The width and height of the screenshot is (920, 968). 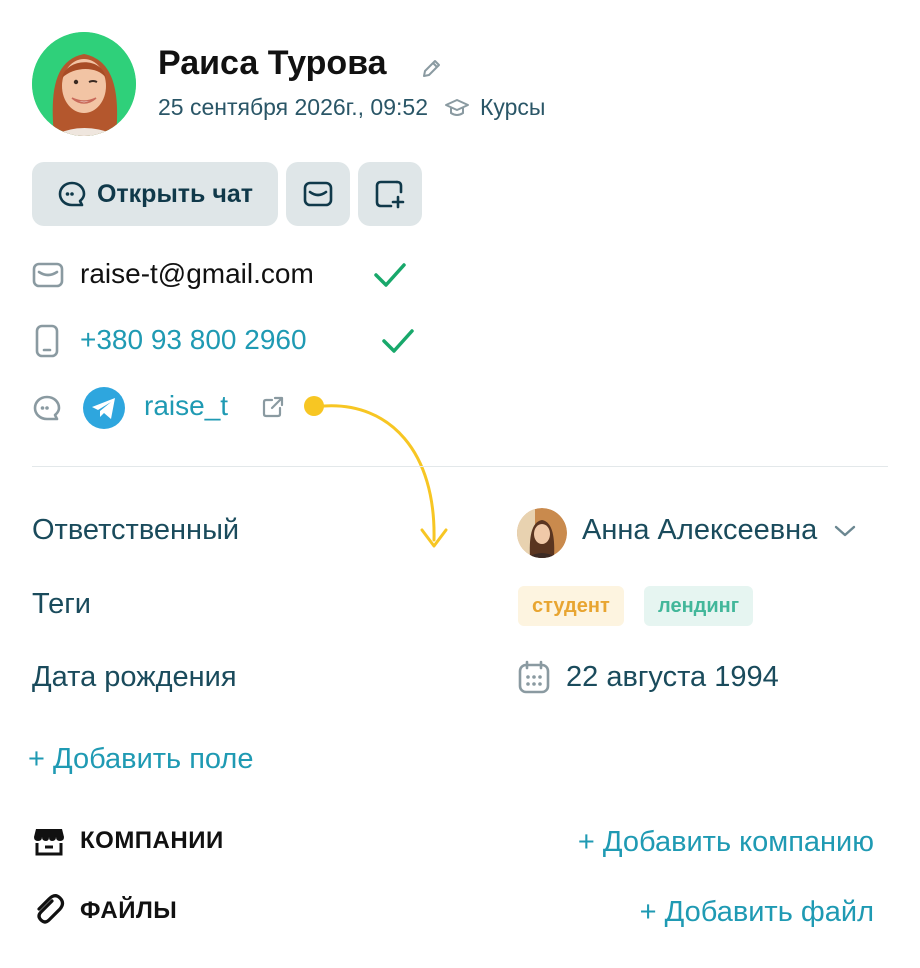 I want to click on store-icon, so click(x=49, y=843).